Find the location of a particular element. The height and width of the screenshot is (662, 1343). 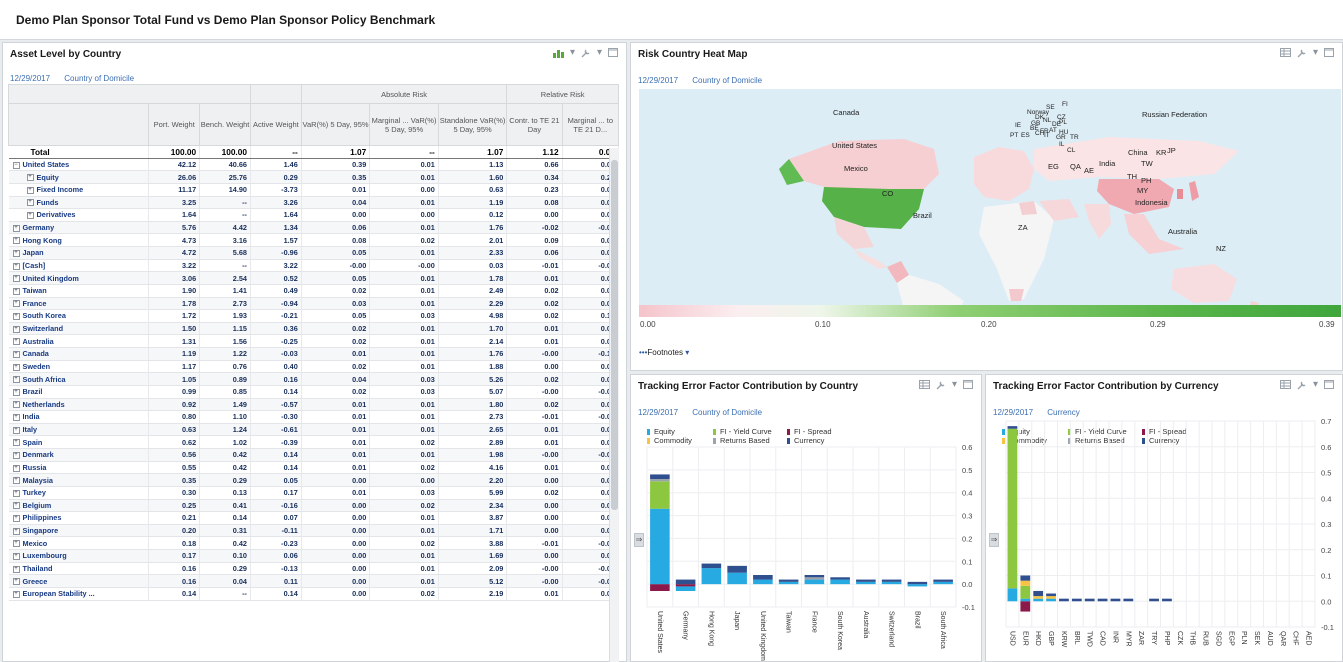

chevron-down-icon: ▾ is located at coordinates (1315, 52).